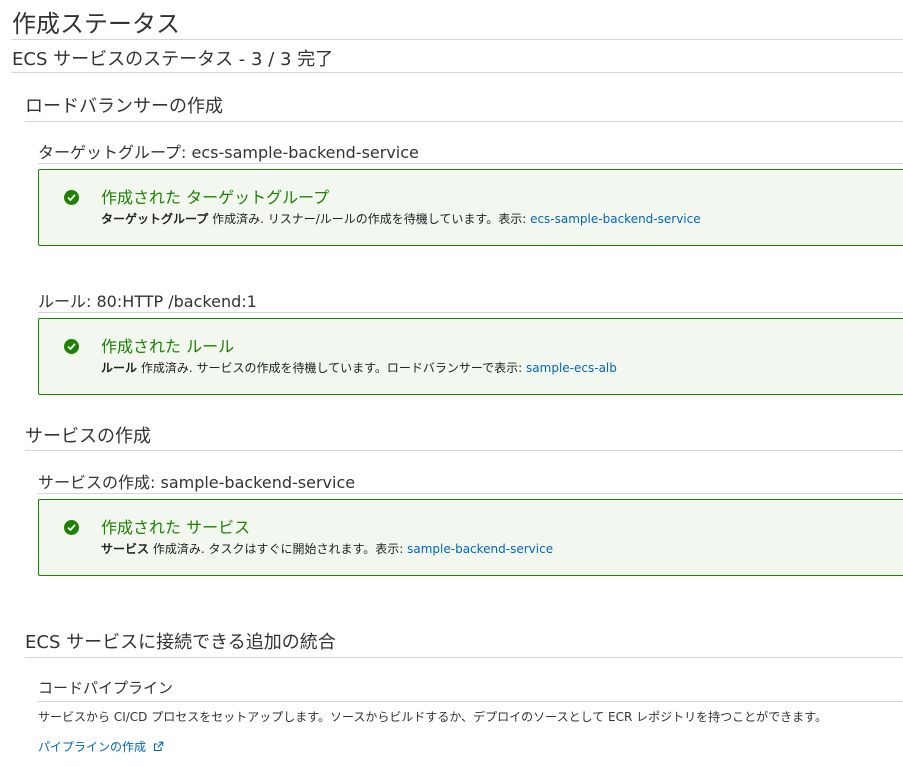 Image resolution: width=903 pixels, height=767 pixels. Describe the element at coordinates (158, 748) in the screenshot. I see `external-link-icon` at that location.